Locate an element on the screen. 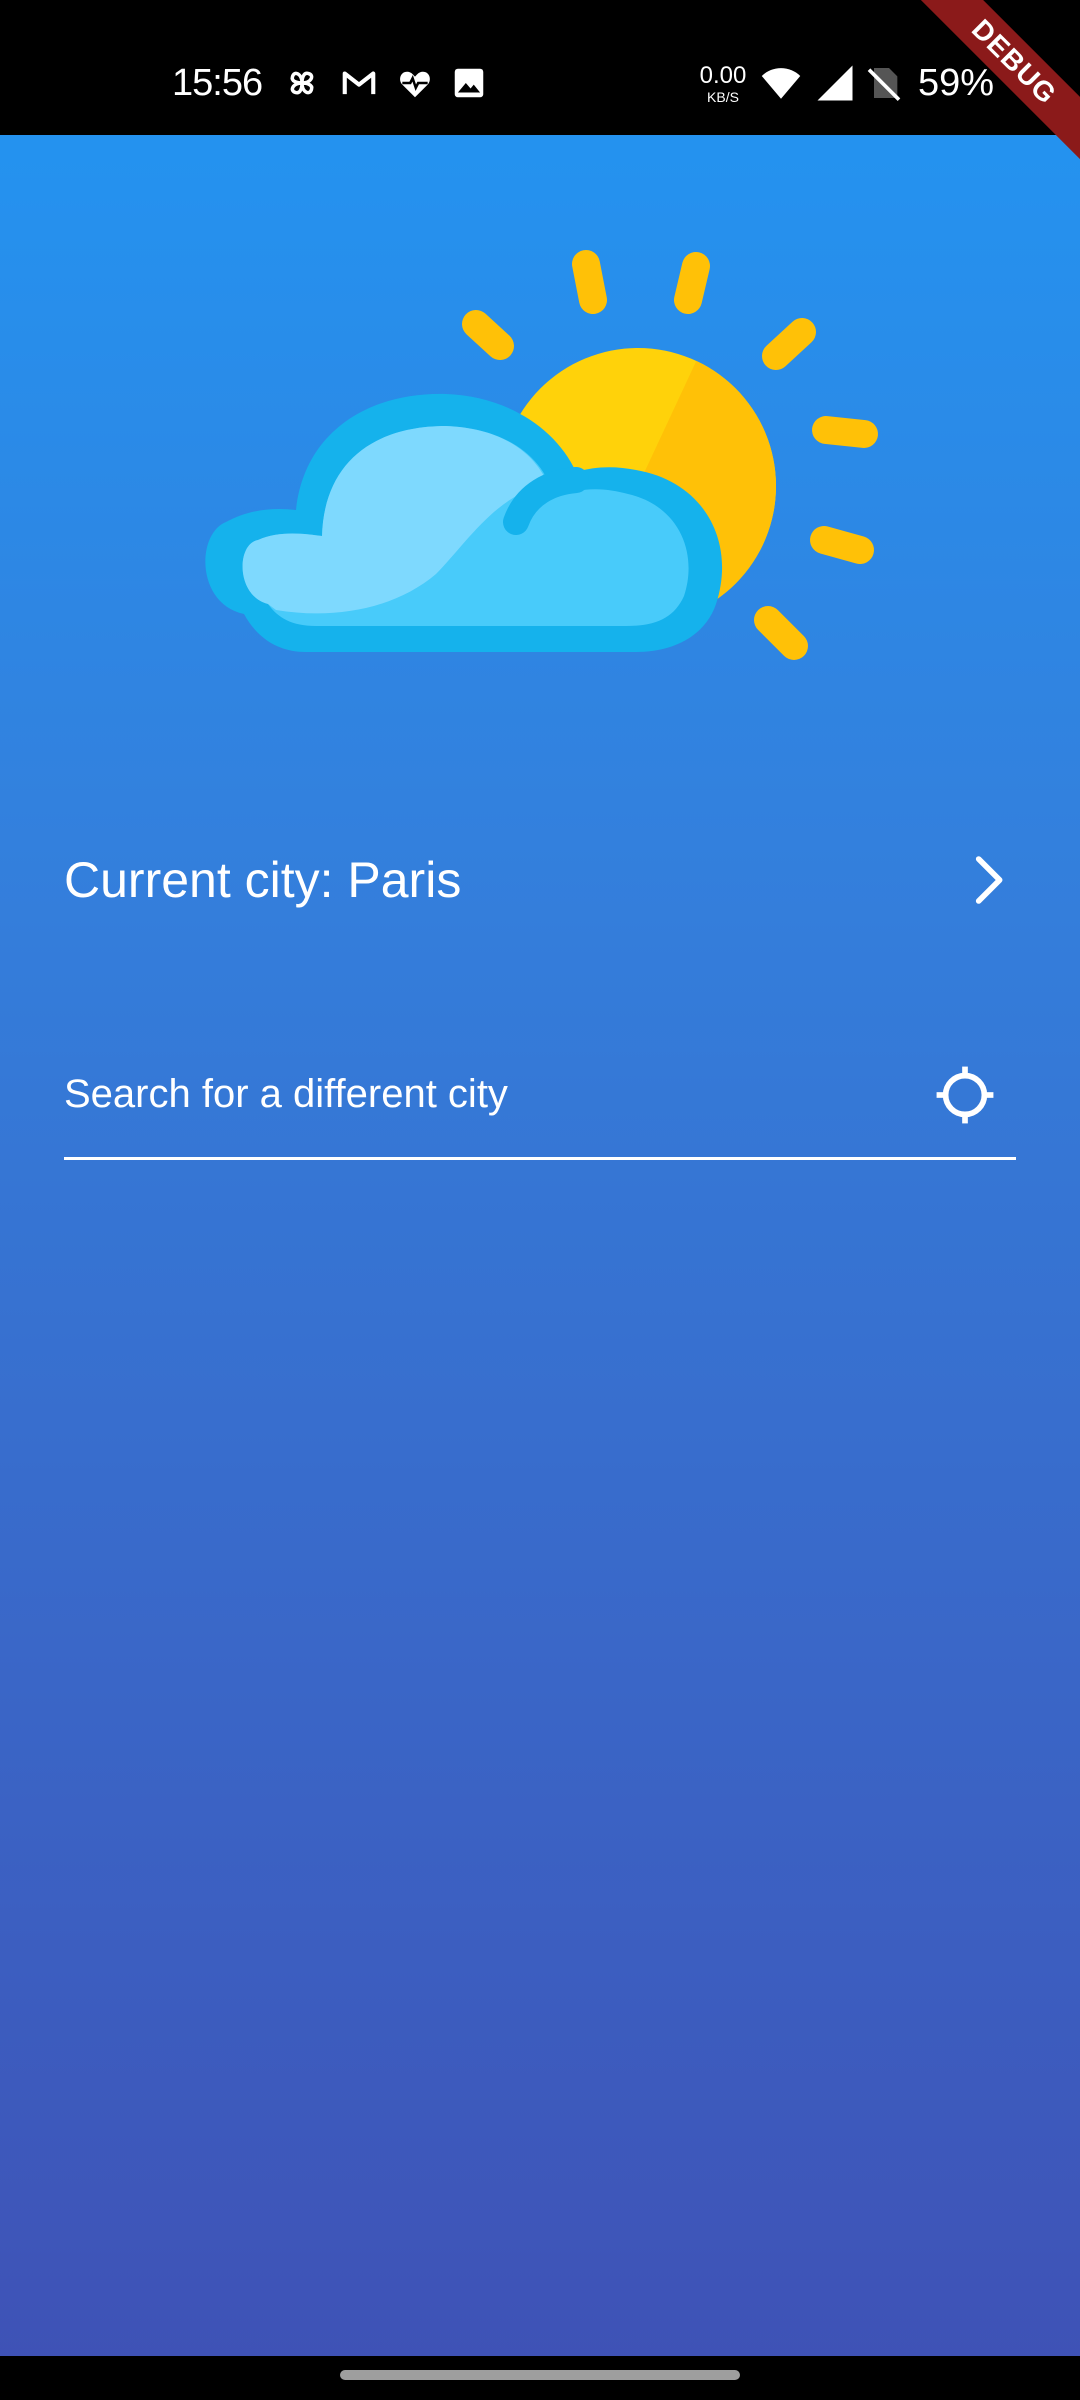 The width and height of the screenshot is (1080, 2400). no-sim-icon is located at coordinates (884, 83).